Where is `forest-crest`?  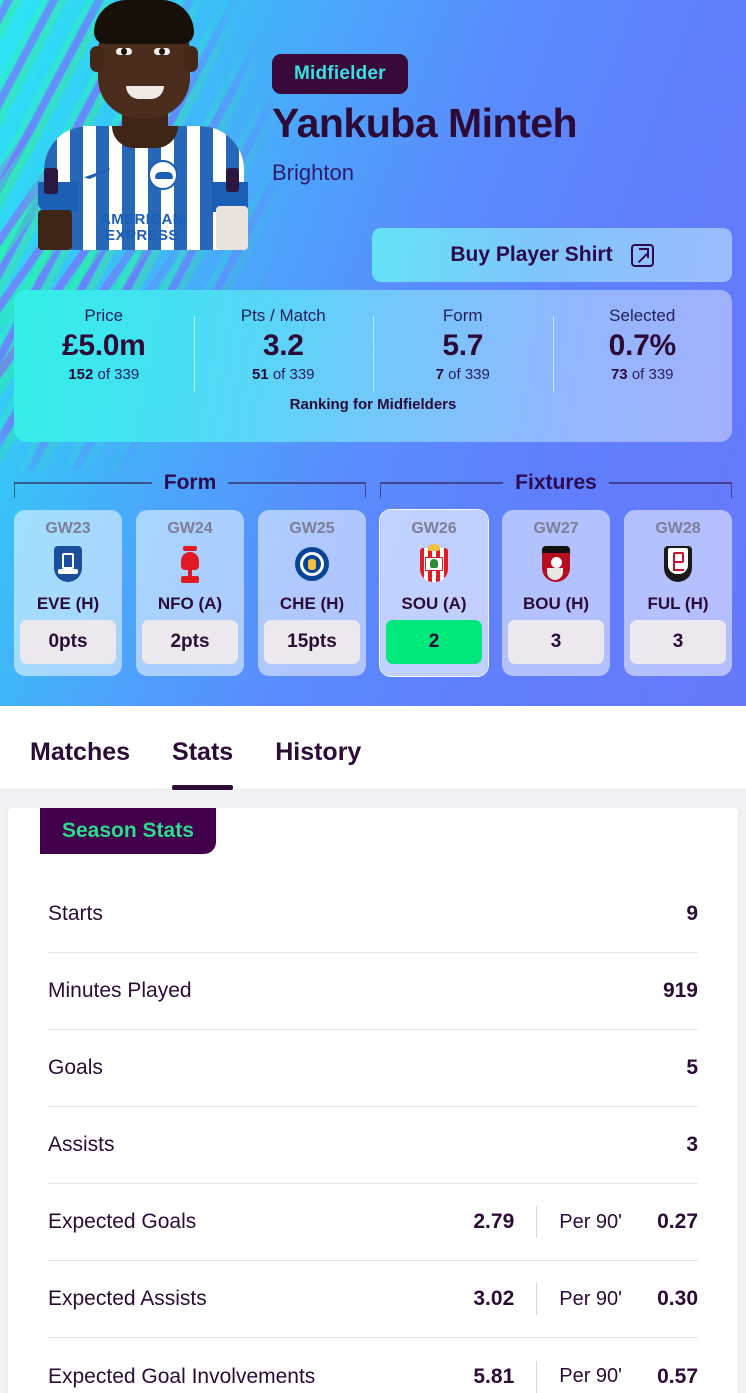
forest-crest is located at coordinates (190, 566).